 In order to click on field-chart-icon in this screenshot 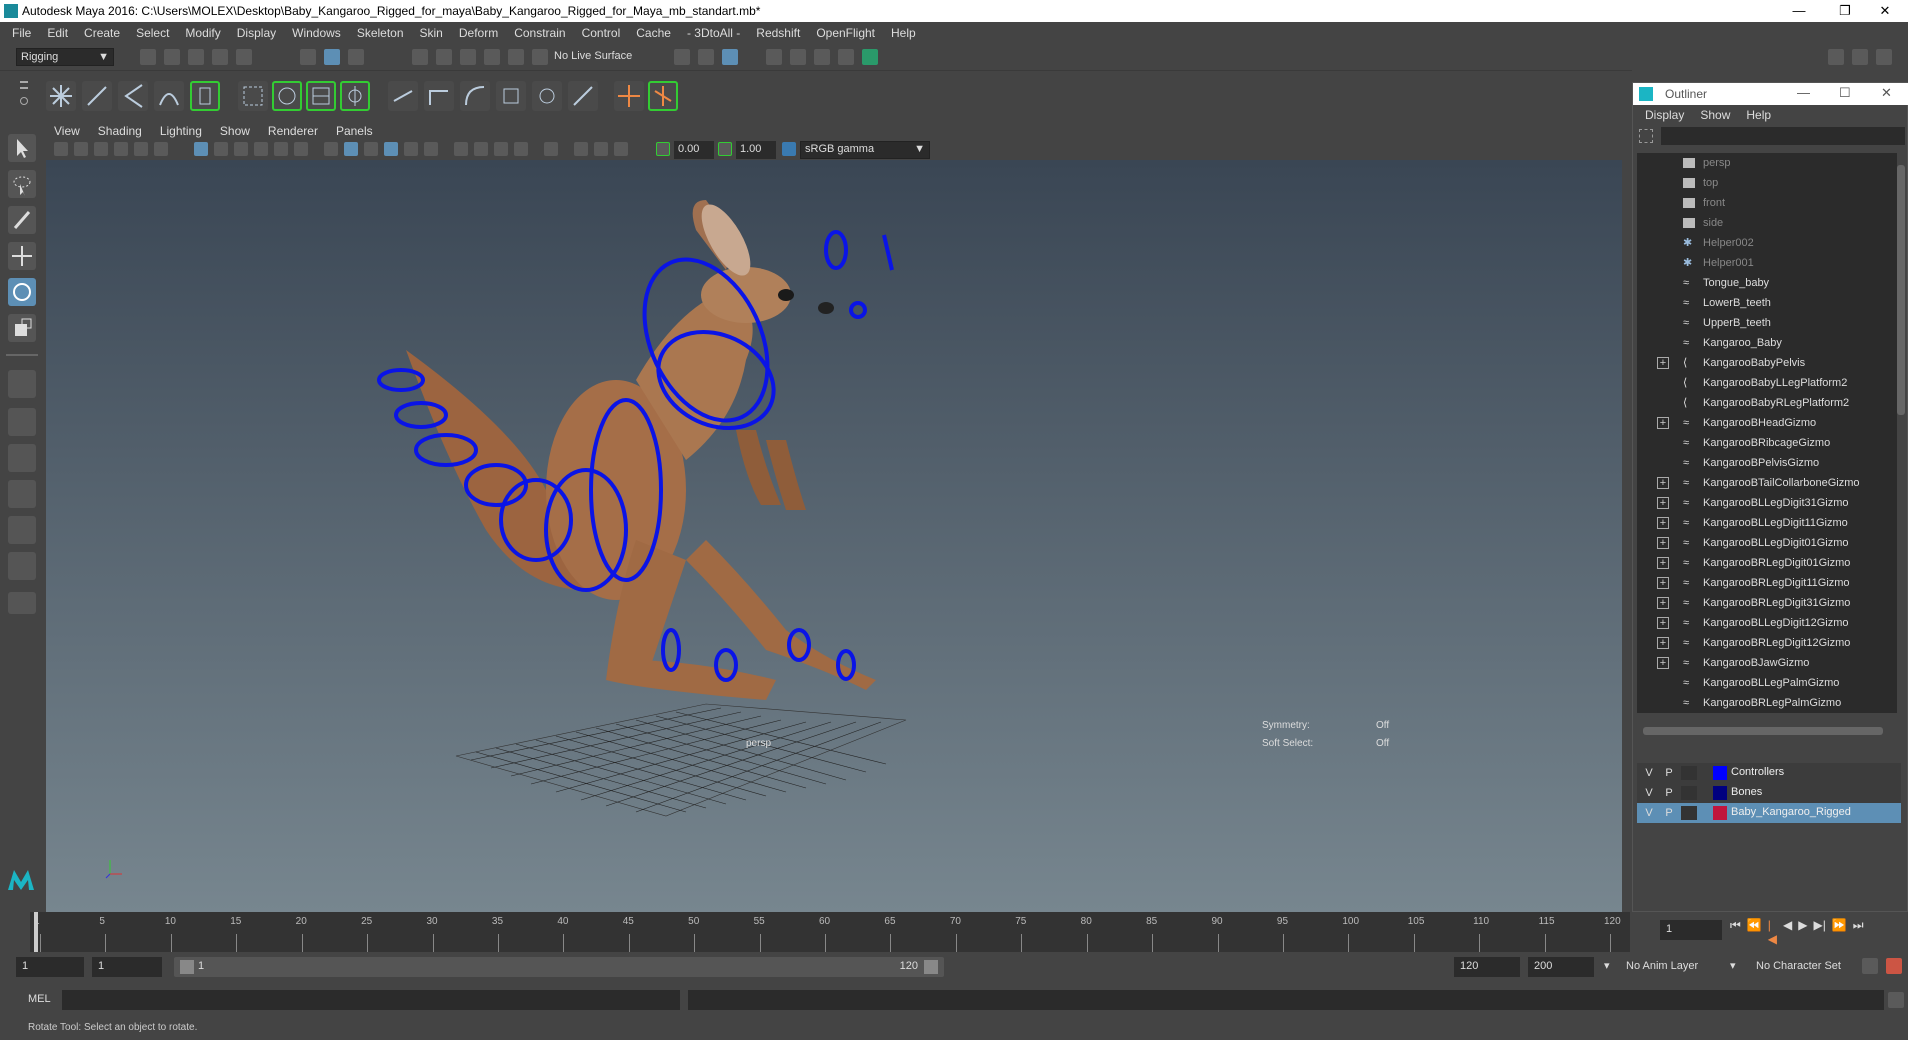, I will do `click(281, 149)`.